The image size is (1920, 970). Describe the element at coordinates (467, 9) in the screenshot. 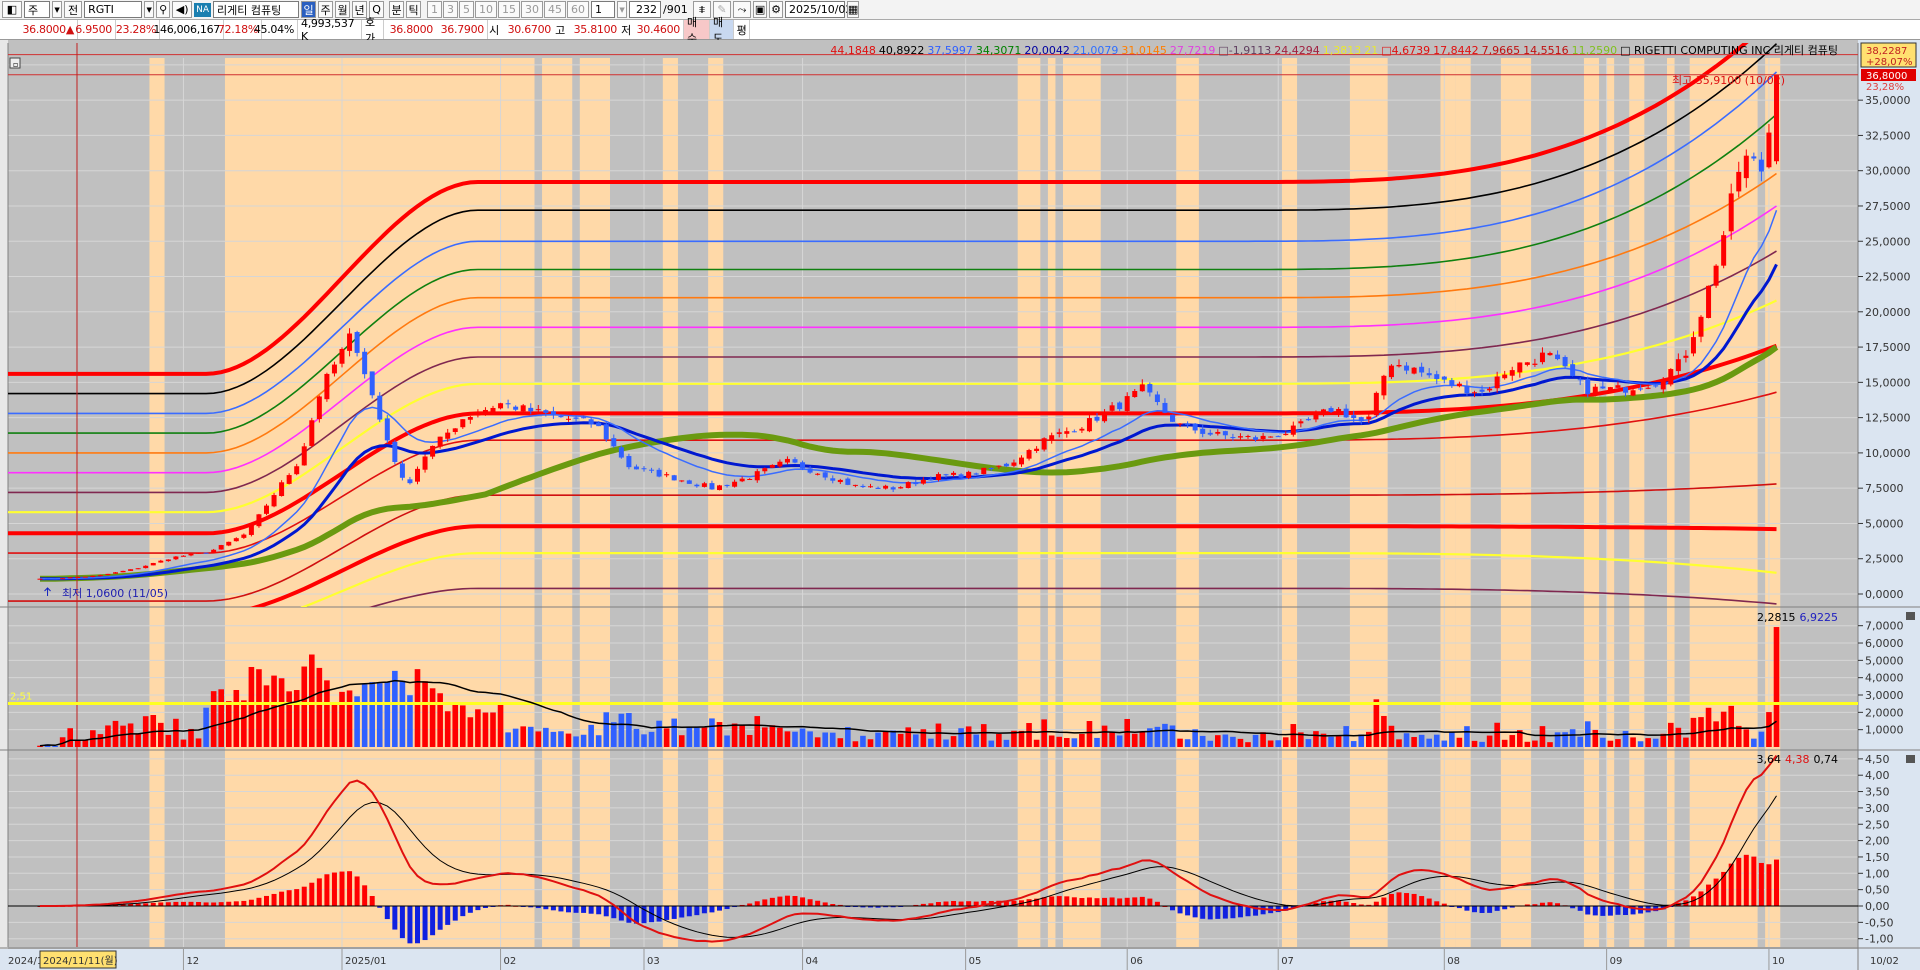

I see `minute-button-5: 5` at that location.